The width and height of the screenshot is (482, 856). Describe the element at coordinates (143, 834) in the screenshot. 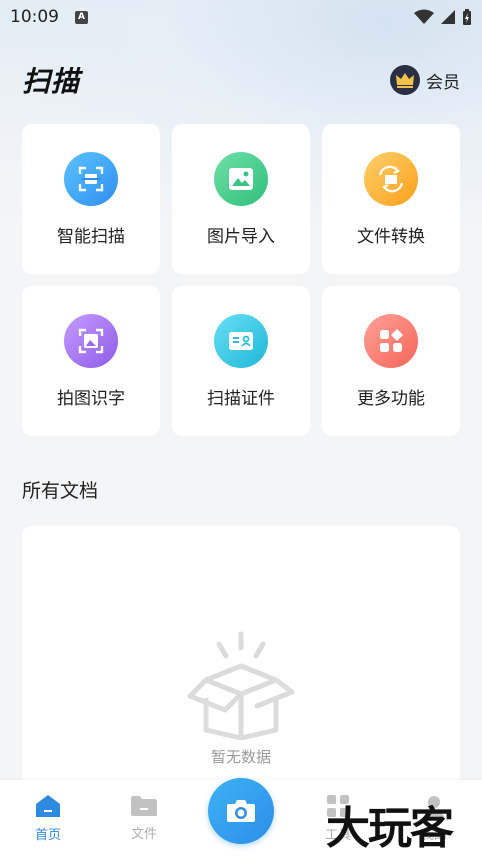

I see `tab-files-label: 文件` at that location.